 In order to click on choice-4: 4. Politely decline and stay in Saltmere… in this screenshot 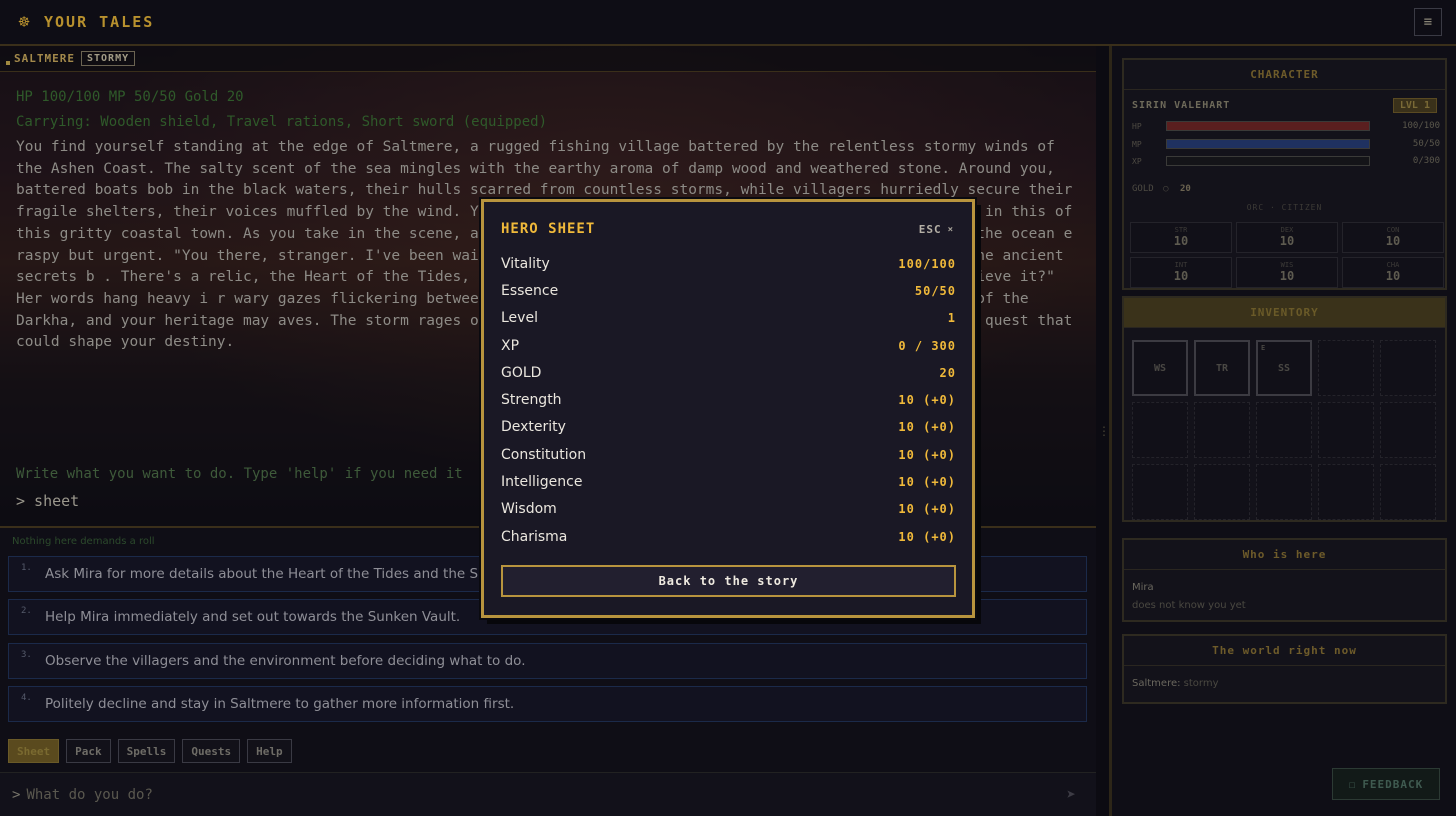, I will do `click(547, 704)`.